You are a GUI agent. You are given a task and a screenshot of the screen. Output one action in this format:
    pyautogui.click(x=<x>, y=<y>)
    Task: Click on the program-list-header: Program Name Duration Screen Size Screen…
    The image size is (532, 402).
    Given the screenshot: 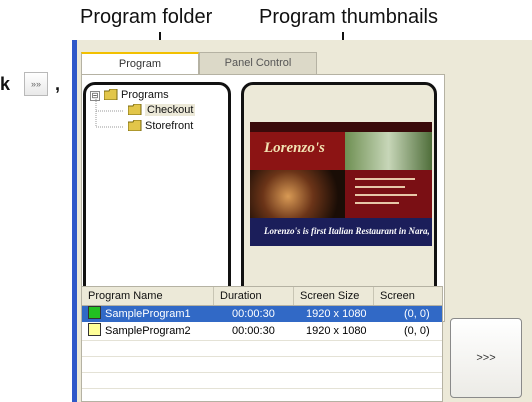 What is the action you would take?
    pyautogui.click(x=262, y=303)
    